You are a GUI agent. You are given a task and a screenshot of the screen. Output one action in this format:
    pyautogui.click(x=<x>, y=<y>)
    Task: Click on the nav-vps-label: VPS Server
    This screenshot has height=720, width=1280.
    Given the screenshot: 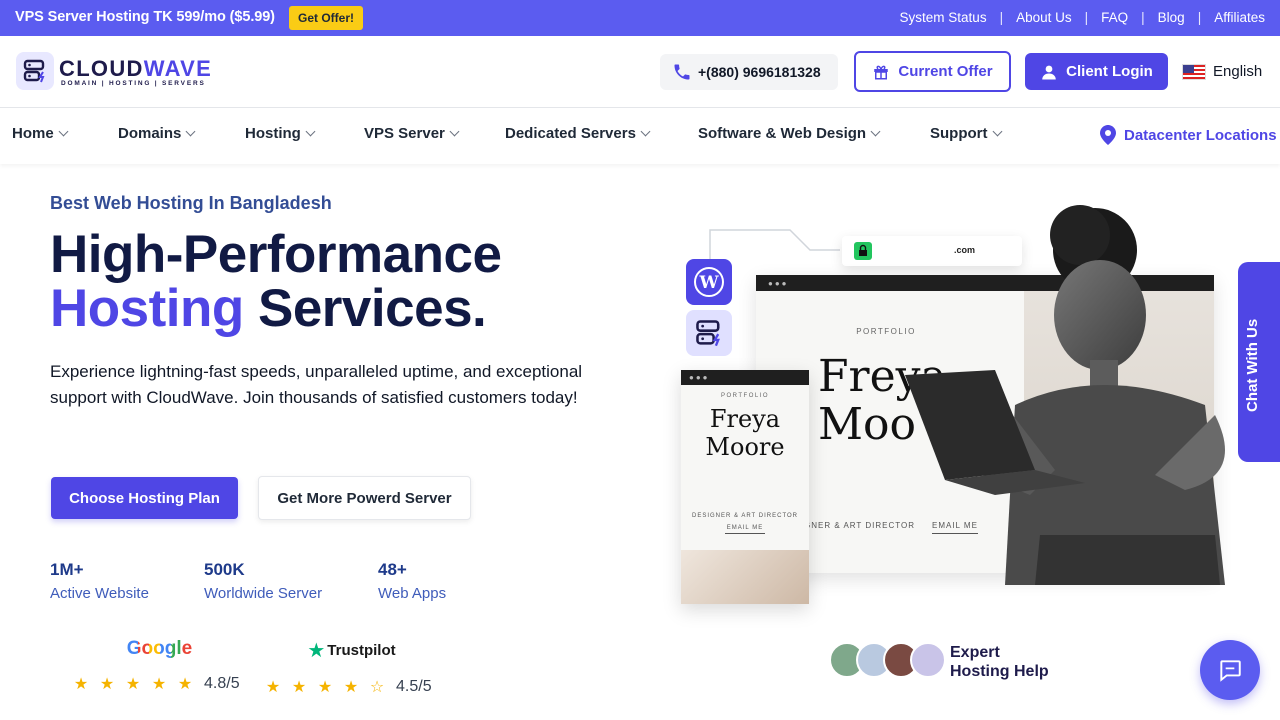 What is the action you would take?
    pyautogui.click(x=404, y=133)
    